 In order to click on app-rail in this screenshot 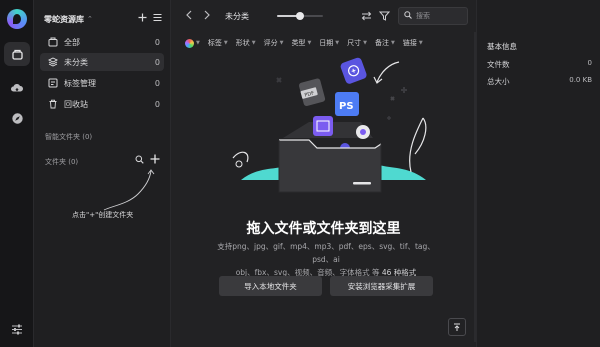, I will do `click(17, 173)`.